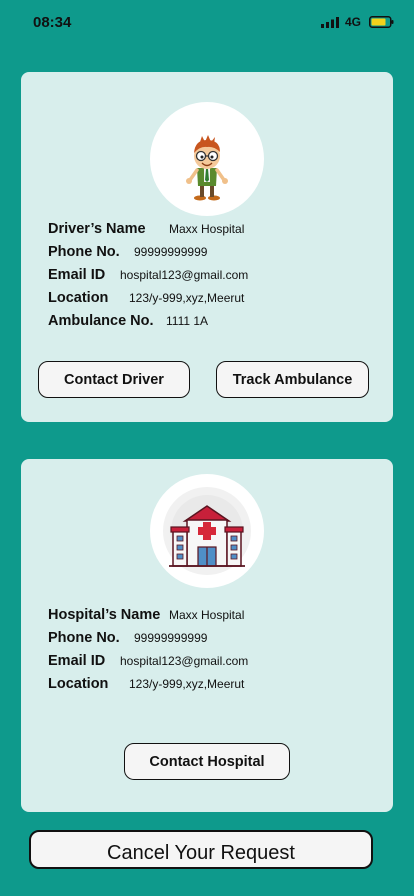 The image size is (414, 896). I want to click on hospital-email-label: Email ID, so click(77, 661).